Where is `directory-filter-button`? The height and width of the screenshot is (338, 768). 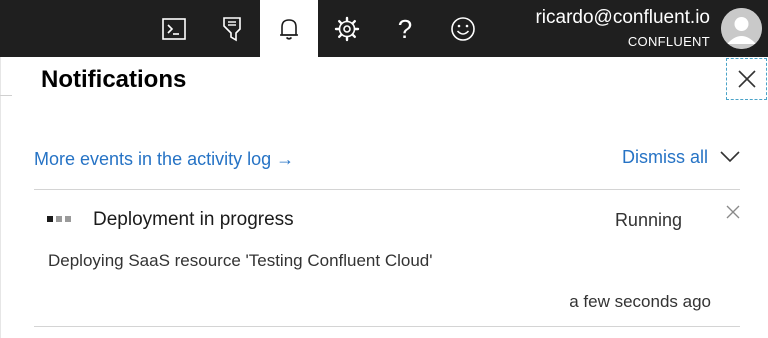
directory-filter-button is located at coordinates (232, 28).